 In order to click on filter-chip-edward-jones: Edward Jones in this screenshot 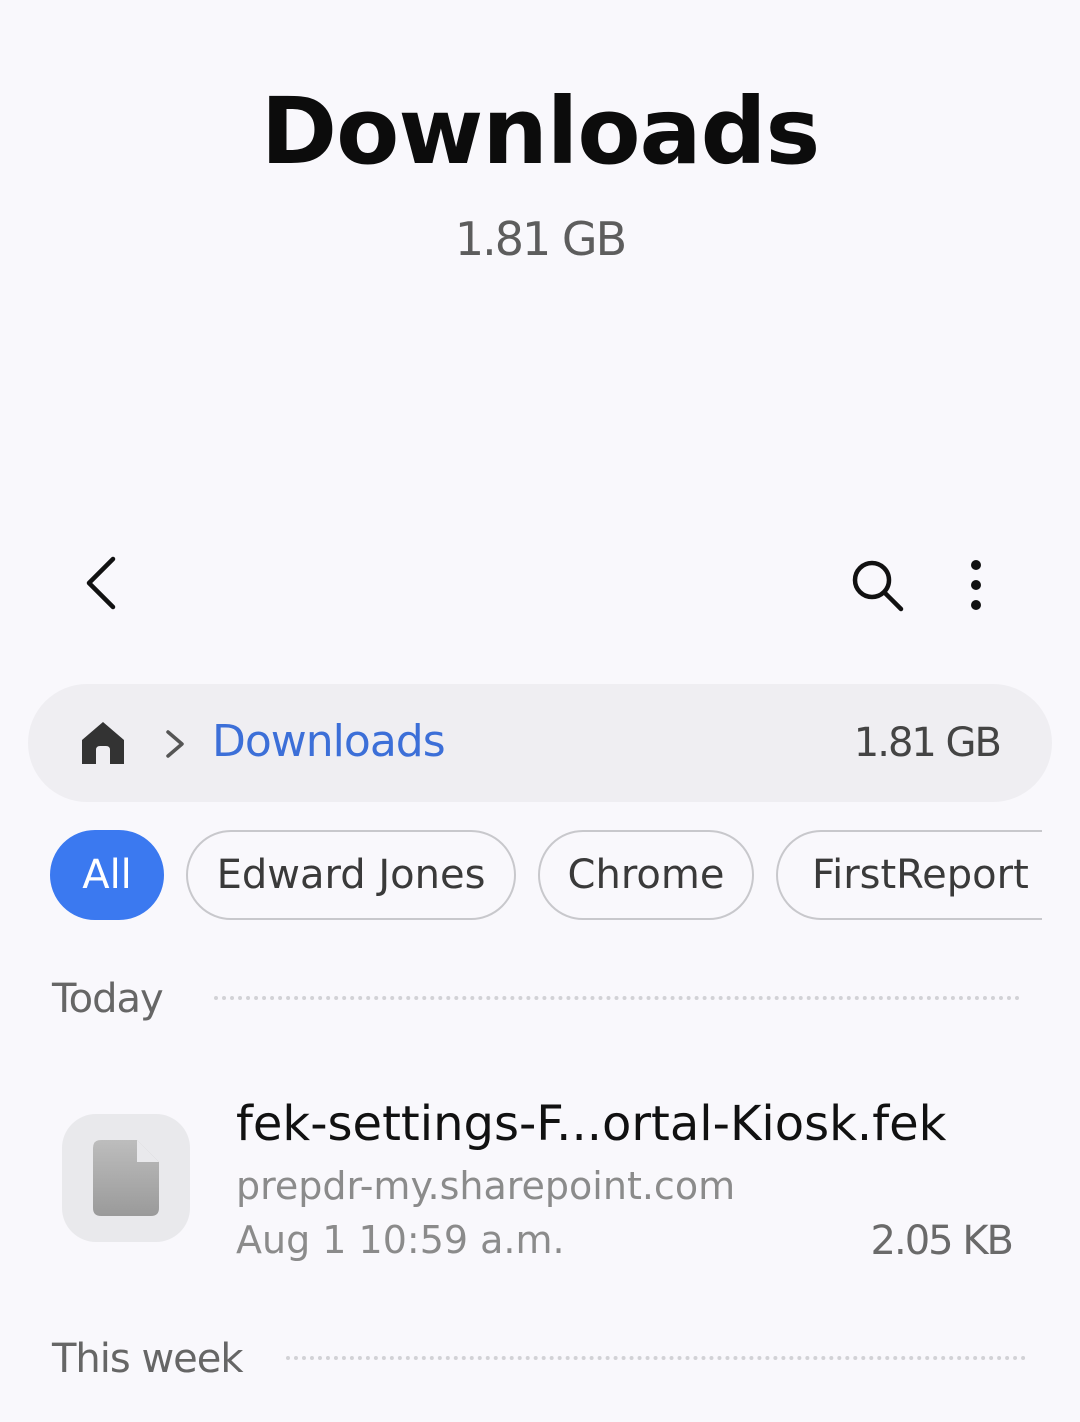, I will do `click(351, 875)`.